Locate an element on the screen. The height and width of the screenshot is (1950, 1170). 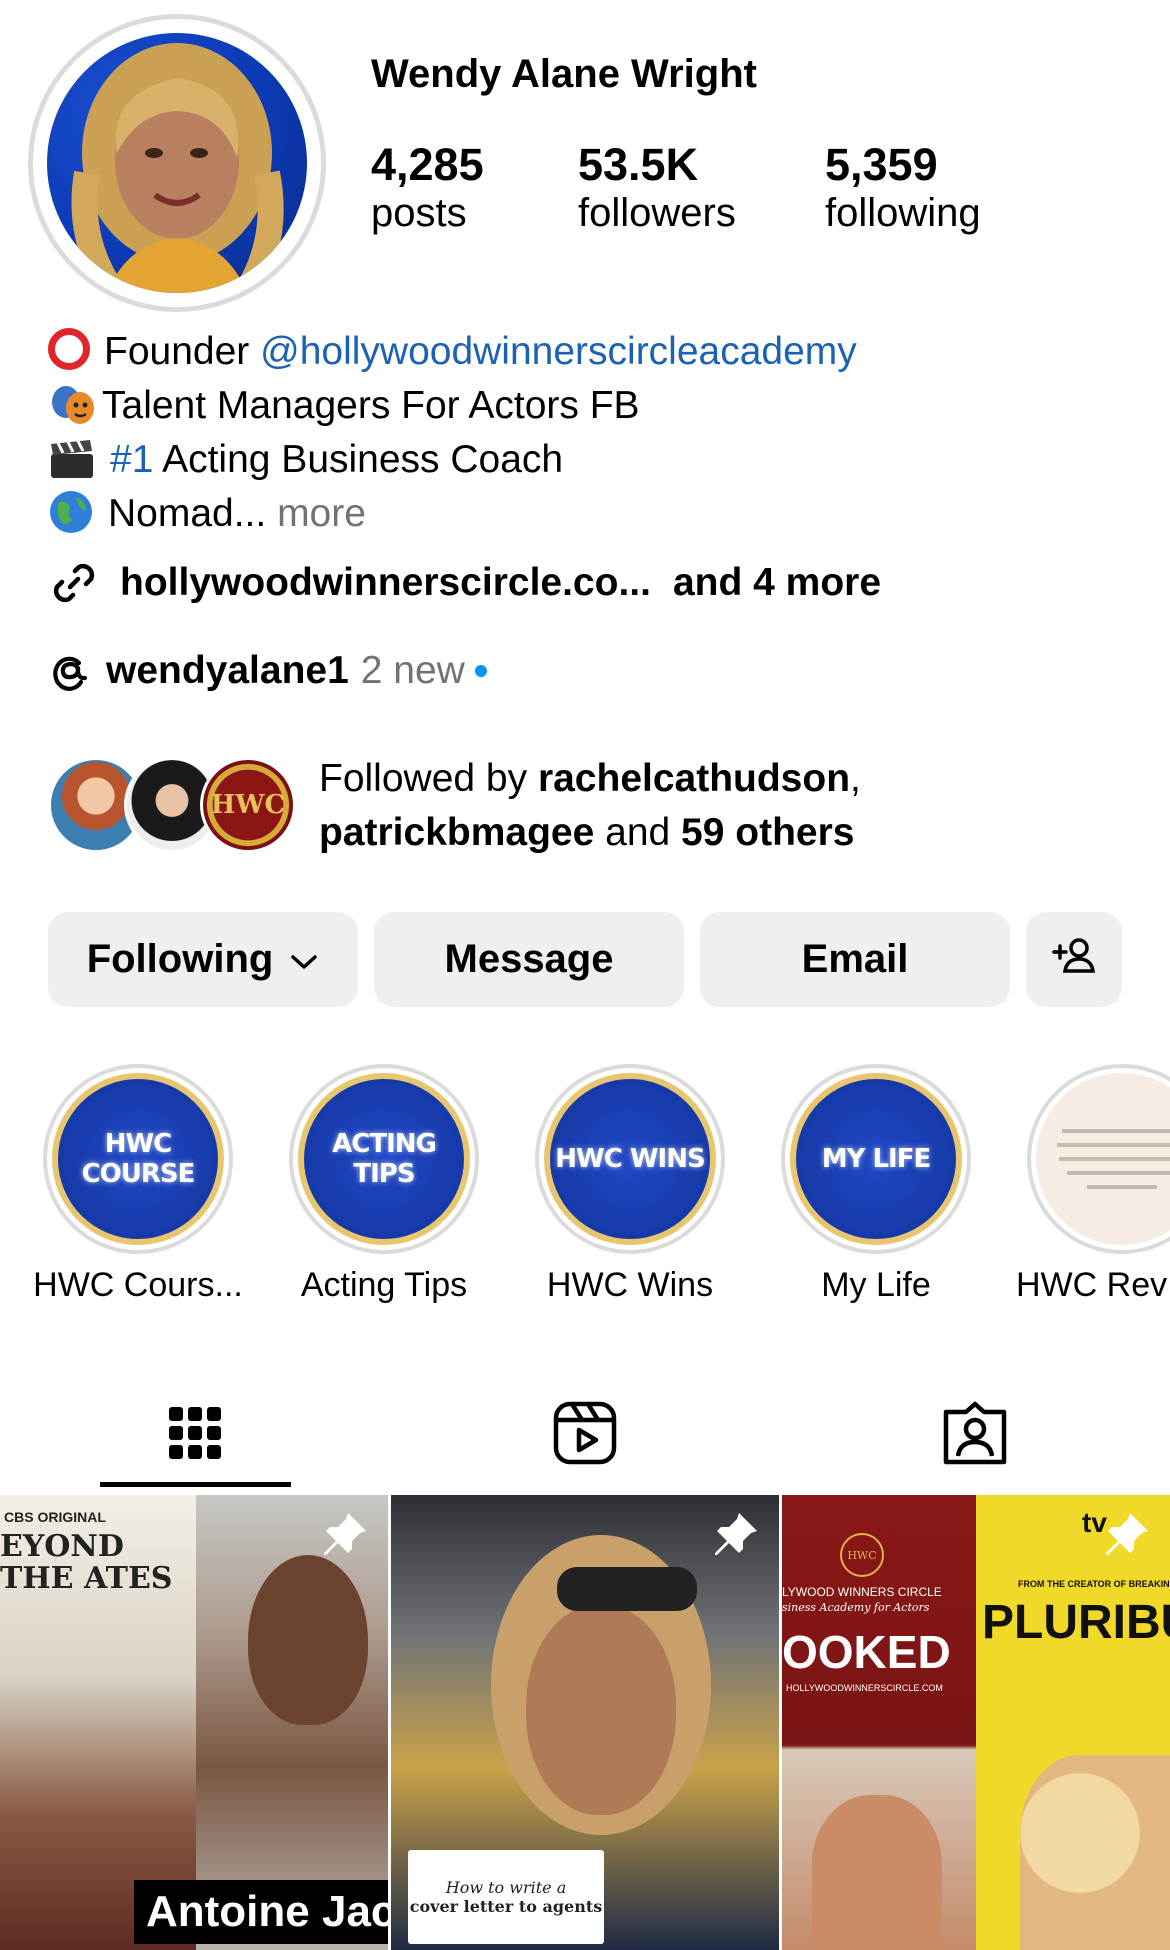
highlight-label: Acting Tips is located at coordinates (384, 1285).